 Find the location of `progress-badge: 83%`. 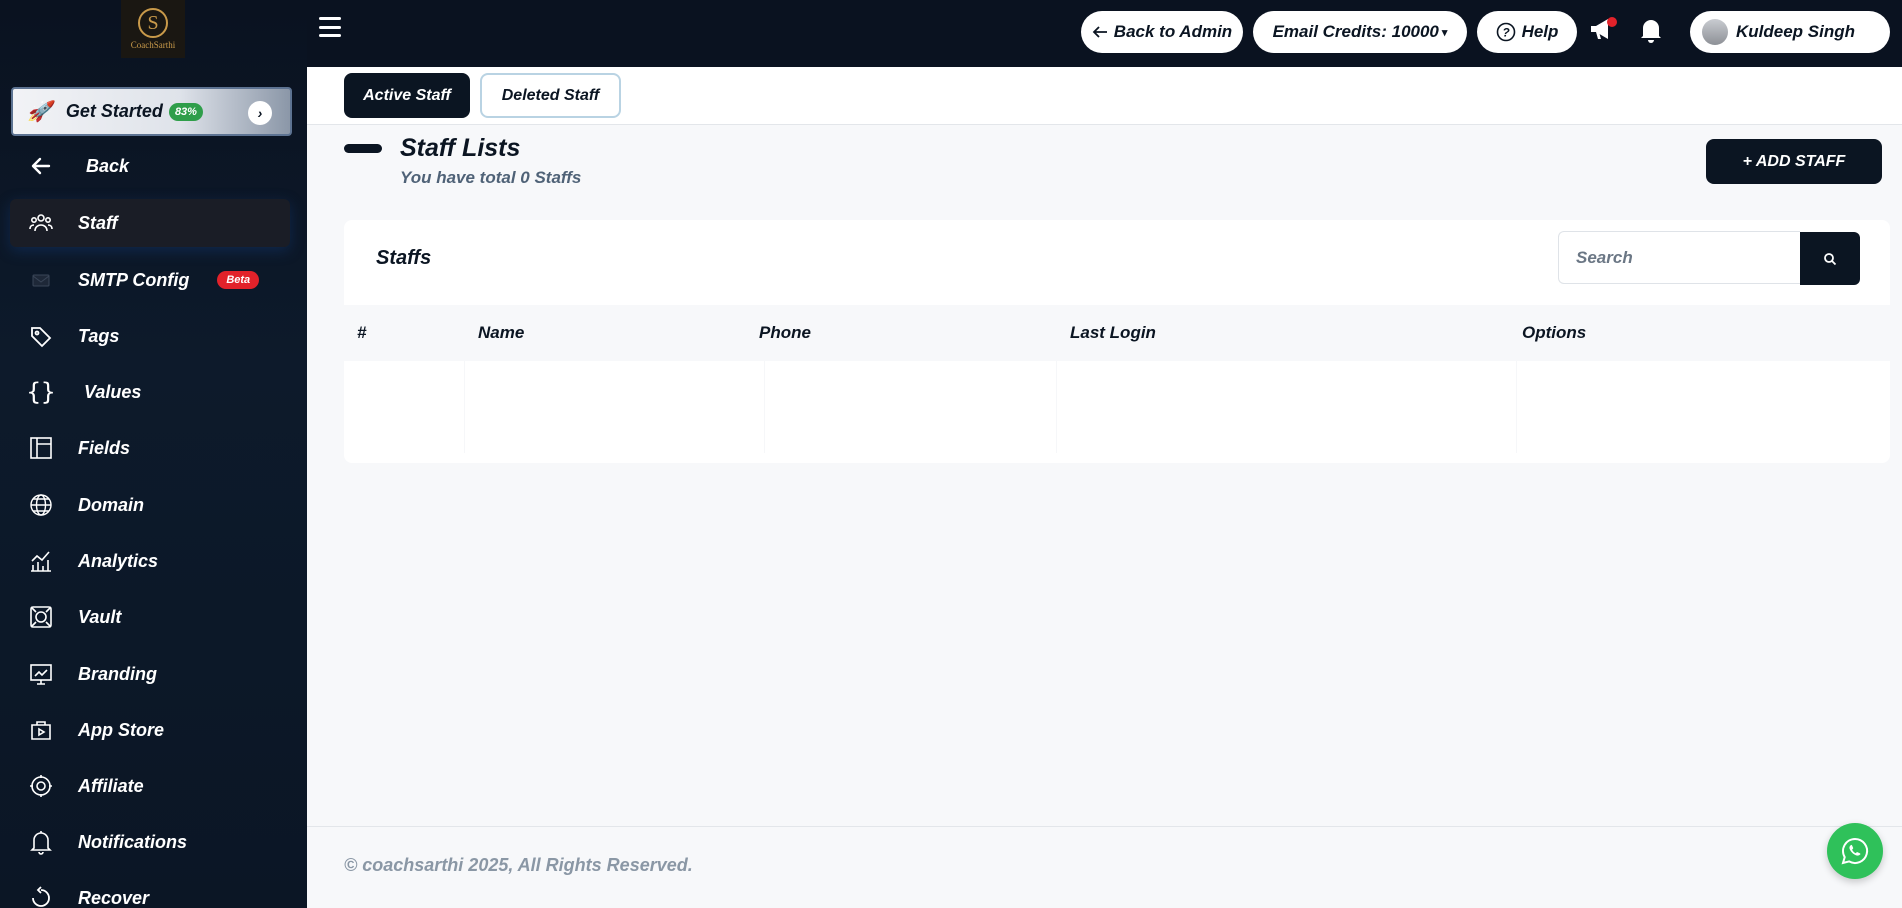

progress-badge: 83% is located at coordinates (185, 111).